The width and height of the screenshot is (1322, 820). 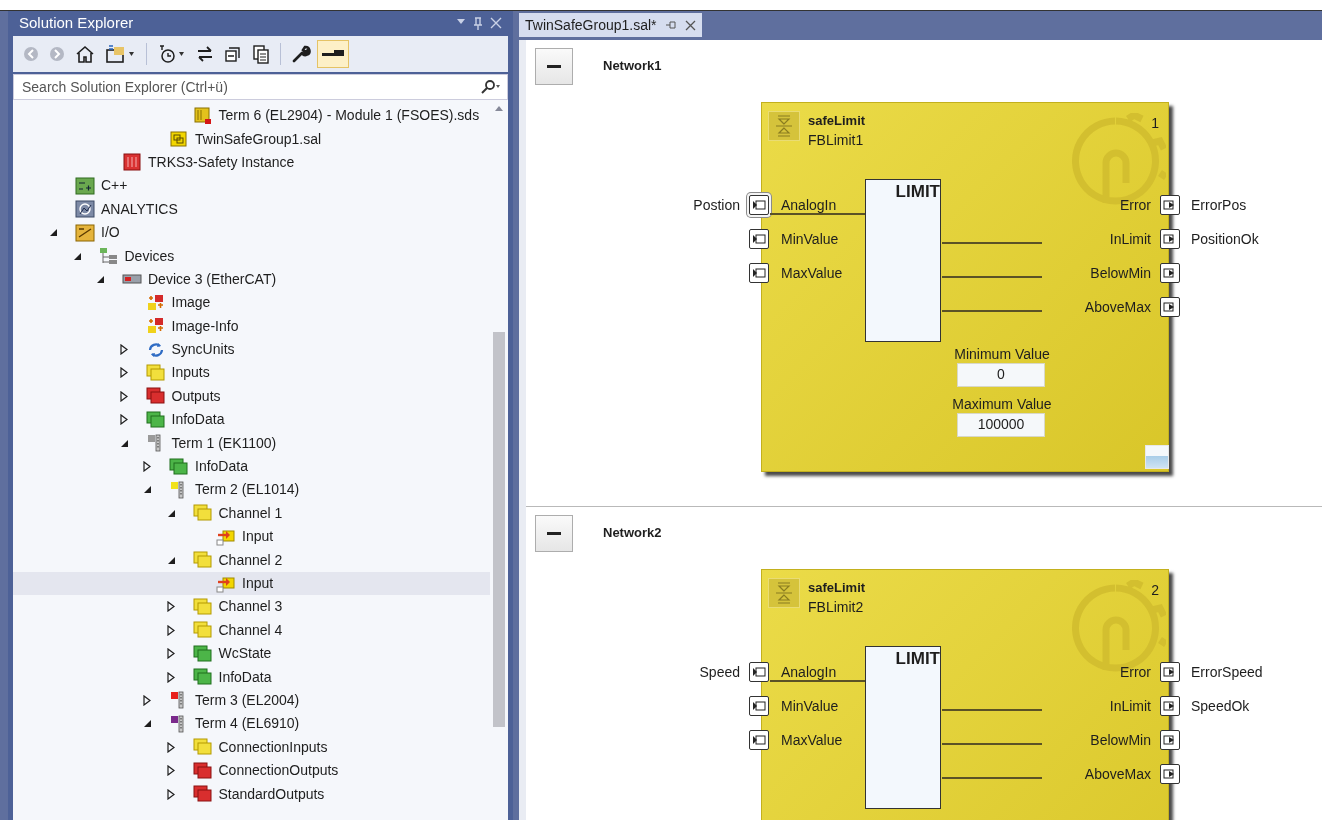 I want to click on tree-item: Outputs, so click(x=251, y=396).